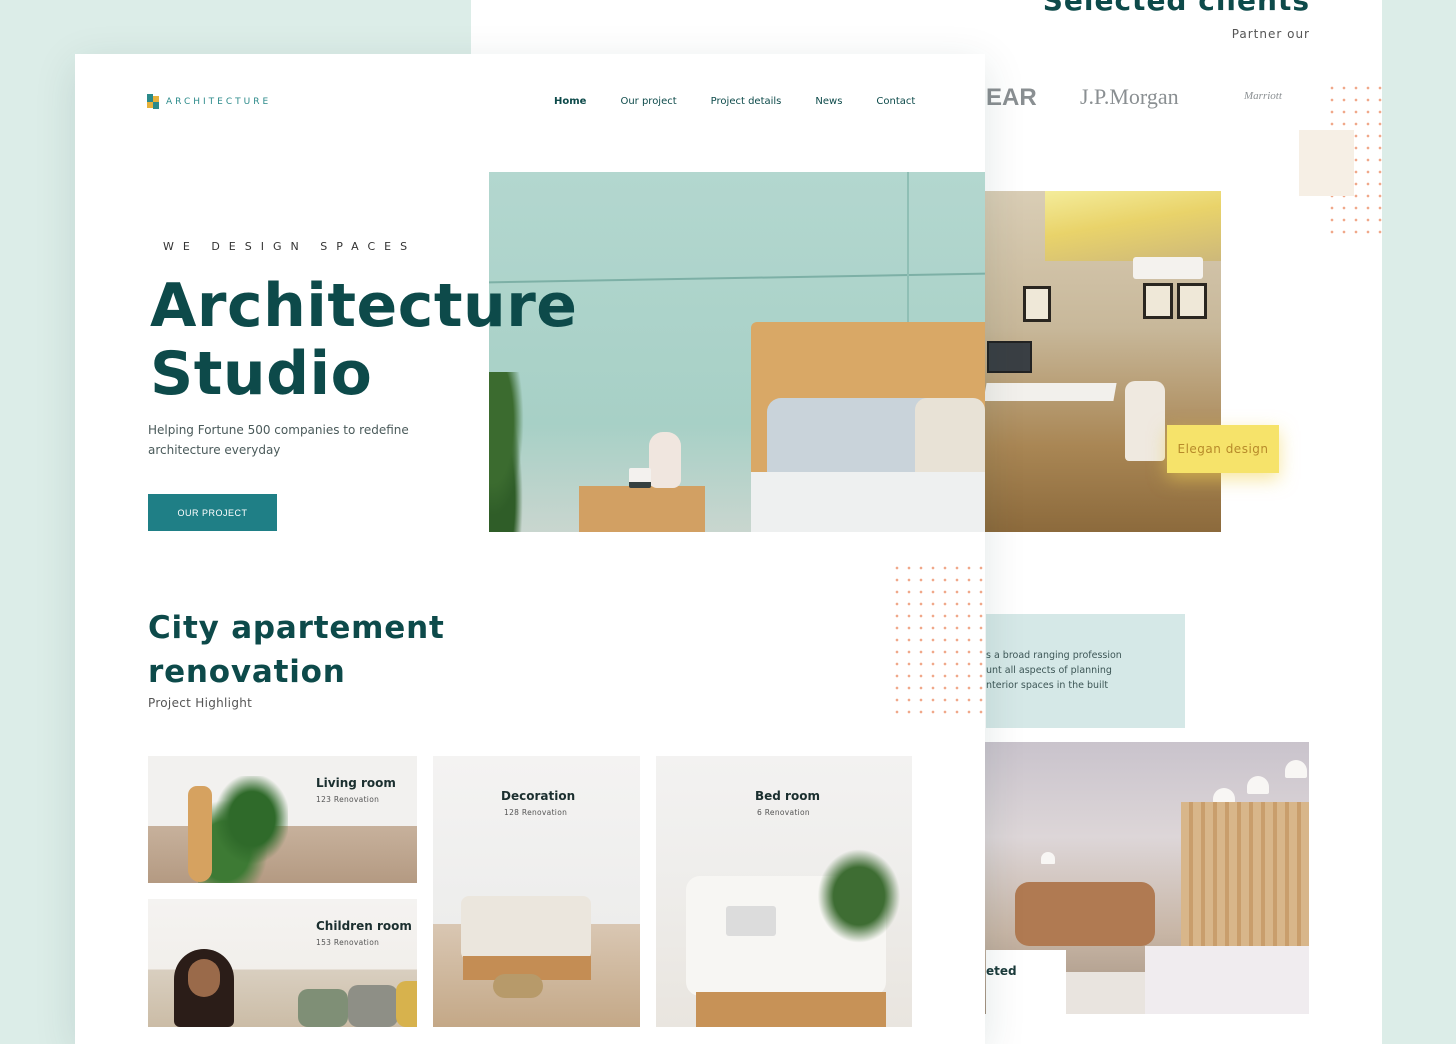  I want to click on about-line: s a broad ranging profession, so click(1054, 655).